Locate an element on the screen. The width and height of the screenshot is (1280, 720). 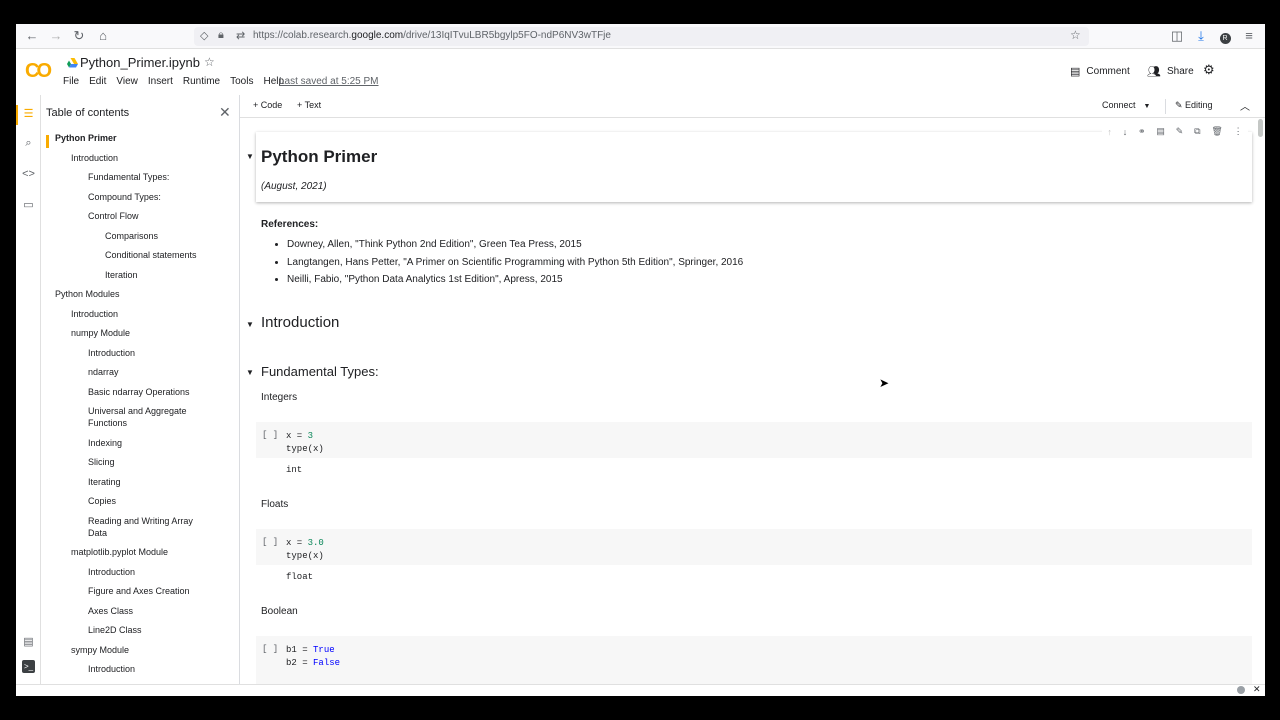
toc-item: Indexing is located at coordinates (105, 443).